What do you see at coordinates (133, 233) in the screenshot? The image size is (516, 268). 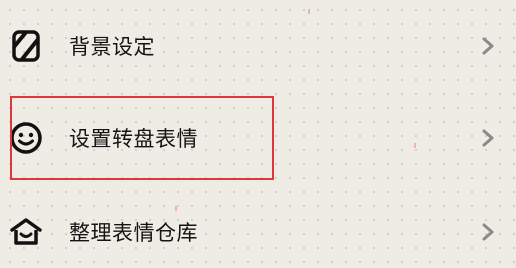 I see `menu-item-label: 整理表情仓库` at bounding box center [133, 233].